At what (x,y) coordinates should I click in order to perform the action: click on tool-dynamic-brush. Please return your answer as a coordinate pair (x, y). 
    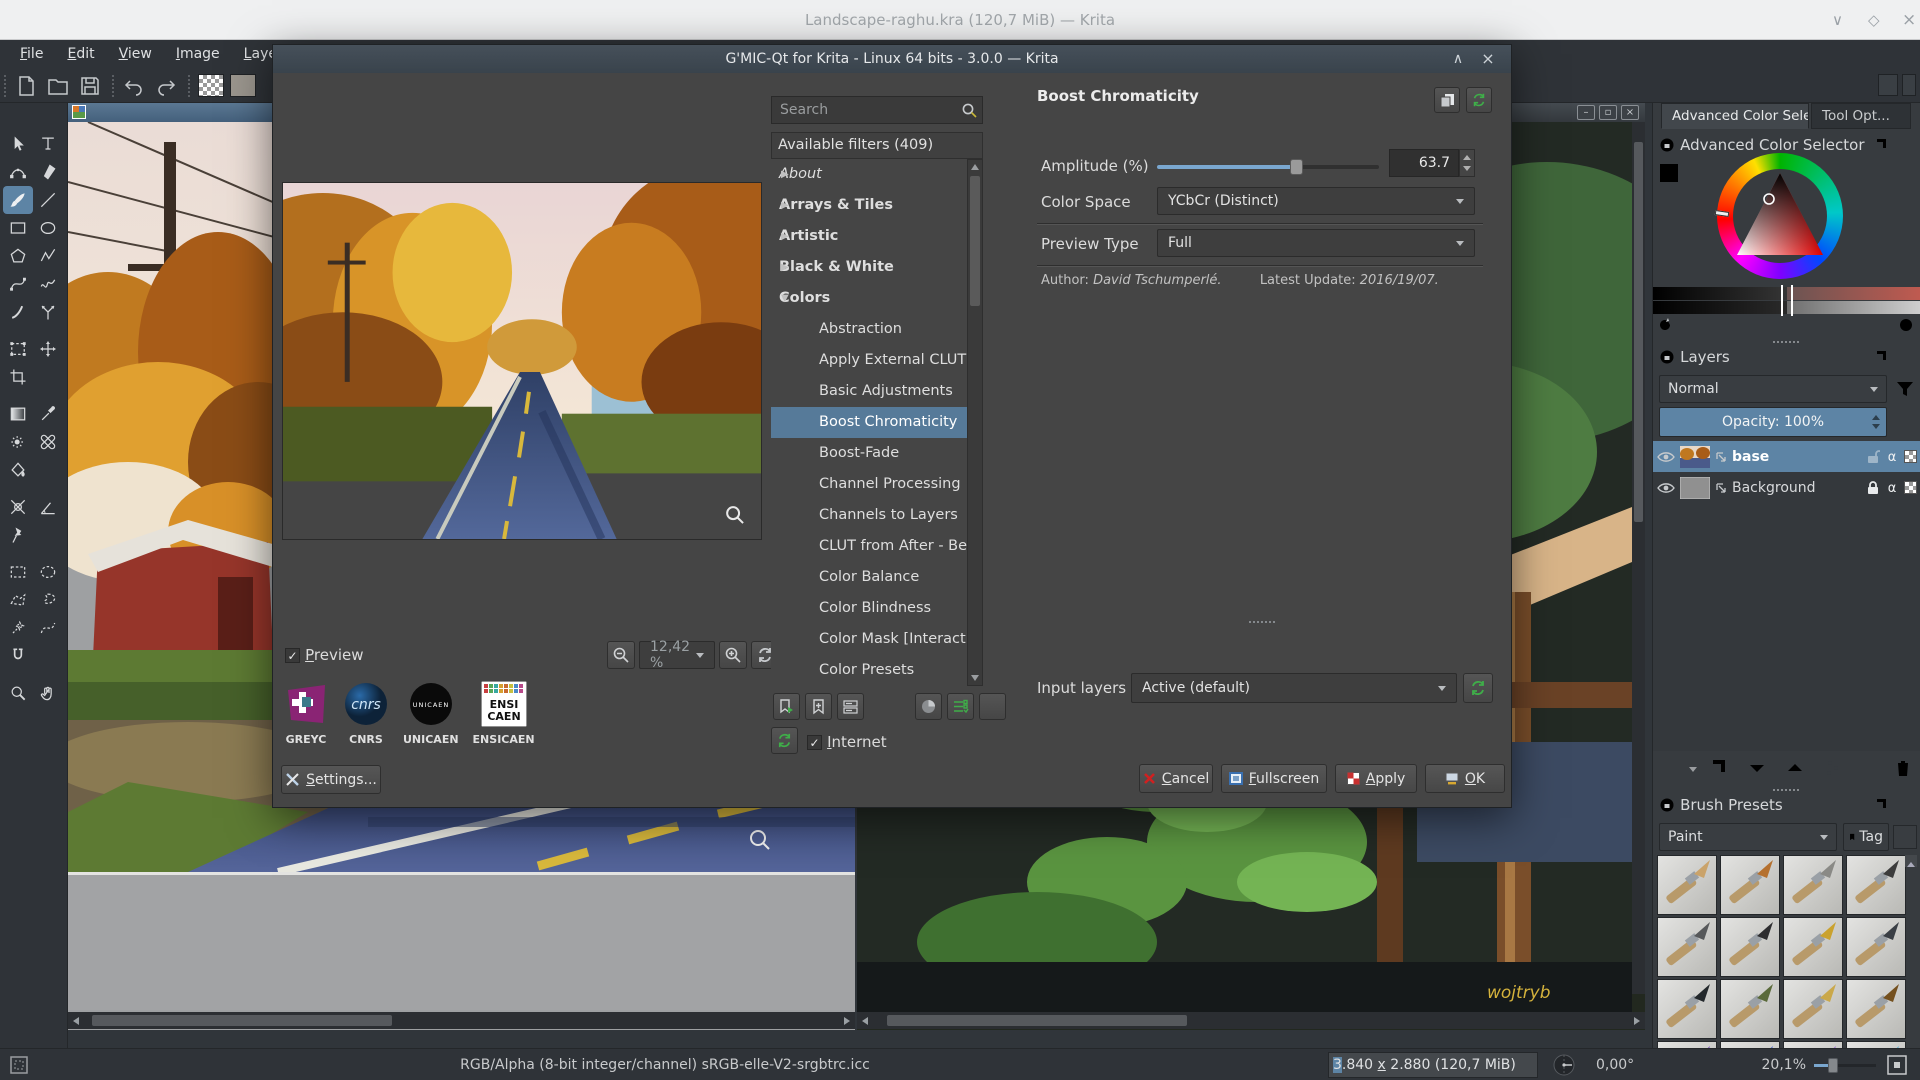
    Looking at the image, I should click on (18, 312).